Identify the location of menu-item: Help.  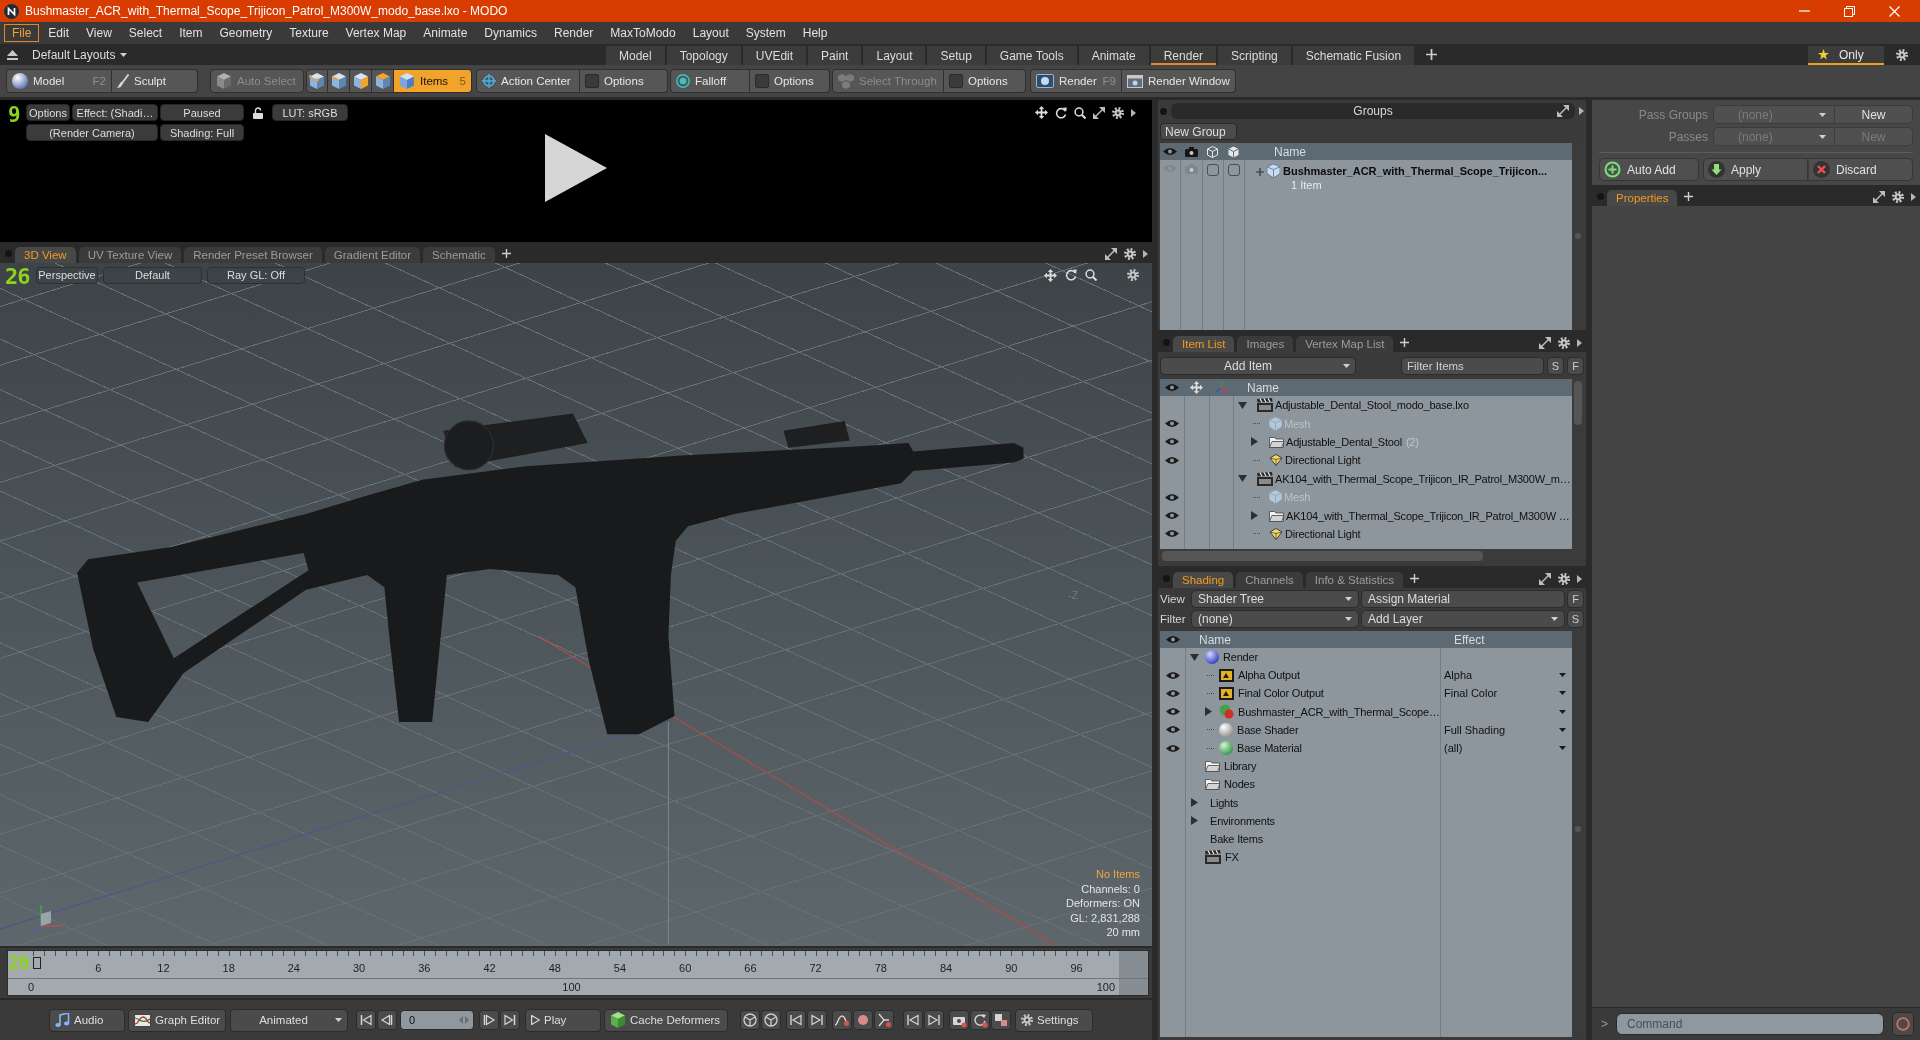
(815, 33).